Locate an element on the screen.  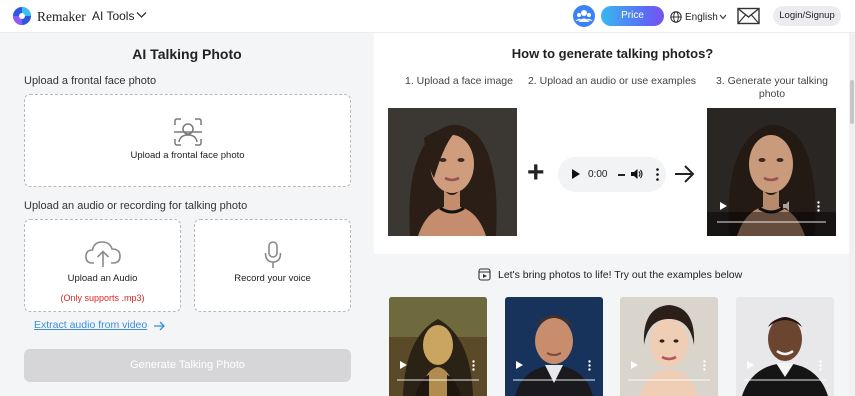
price-button: Price is located at coordinates (632, 16).